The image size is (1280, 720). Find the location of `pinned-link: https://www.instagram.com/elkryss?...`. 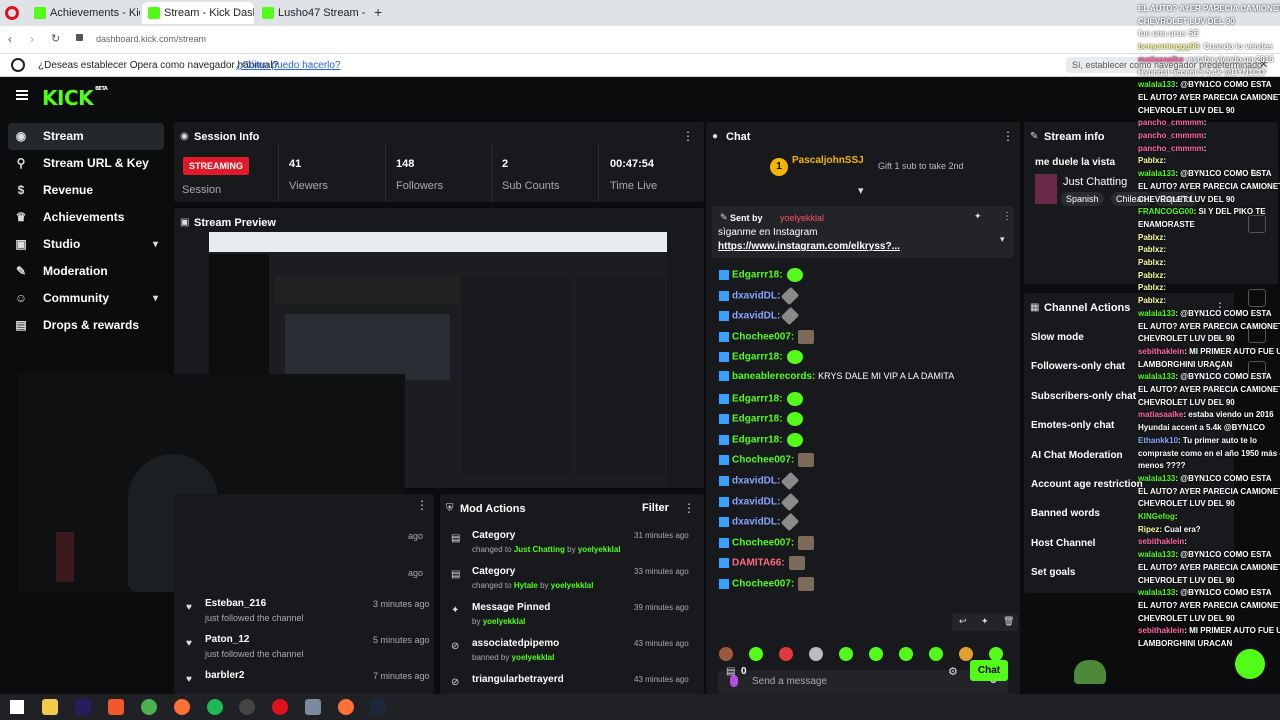

pinned-link: https://www.instagram.com/elkryss?... is located at coordinates (809, 246).